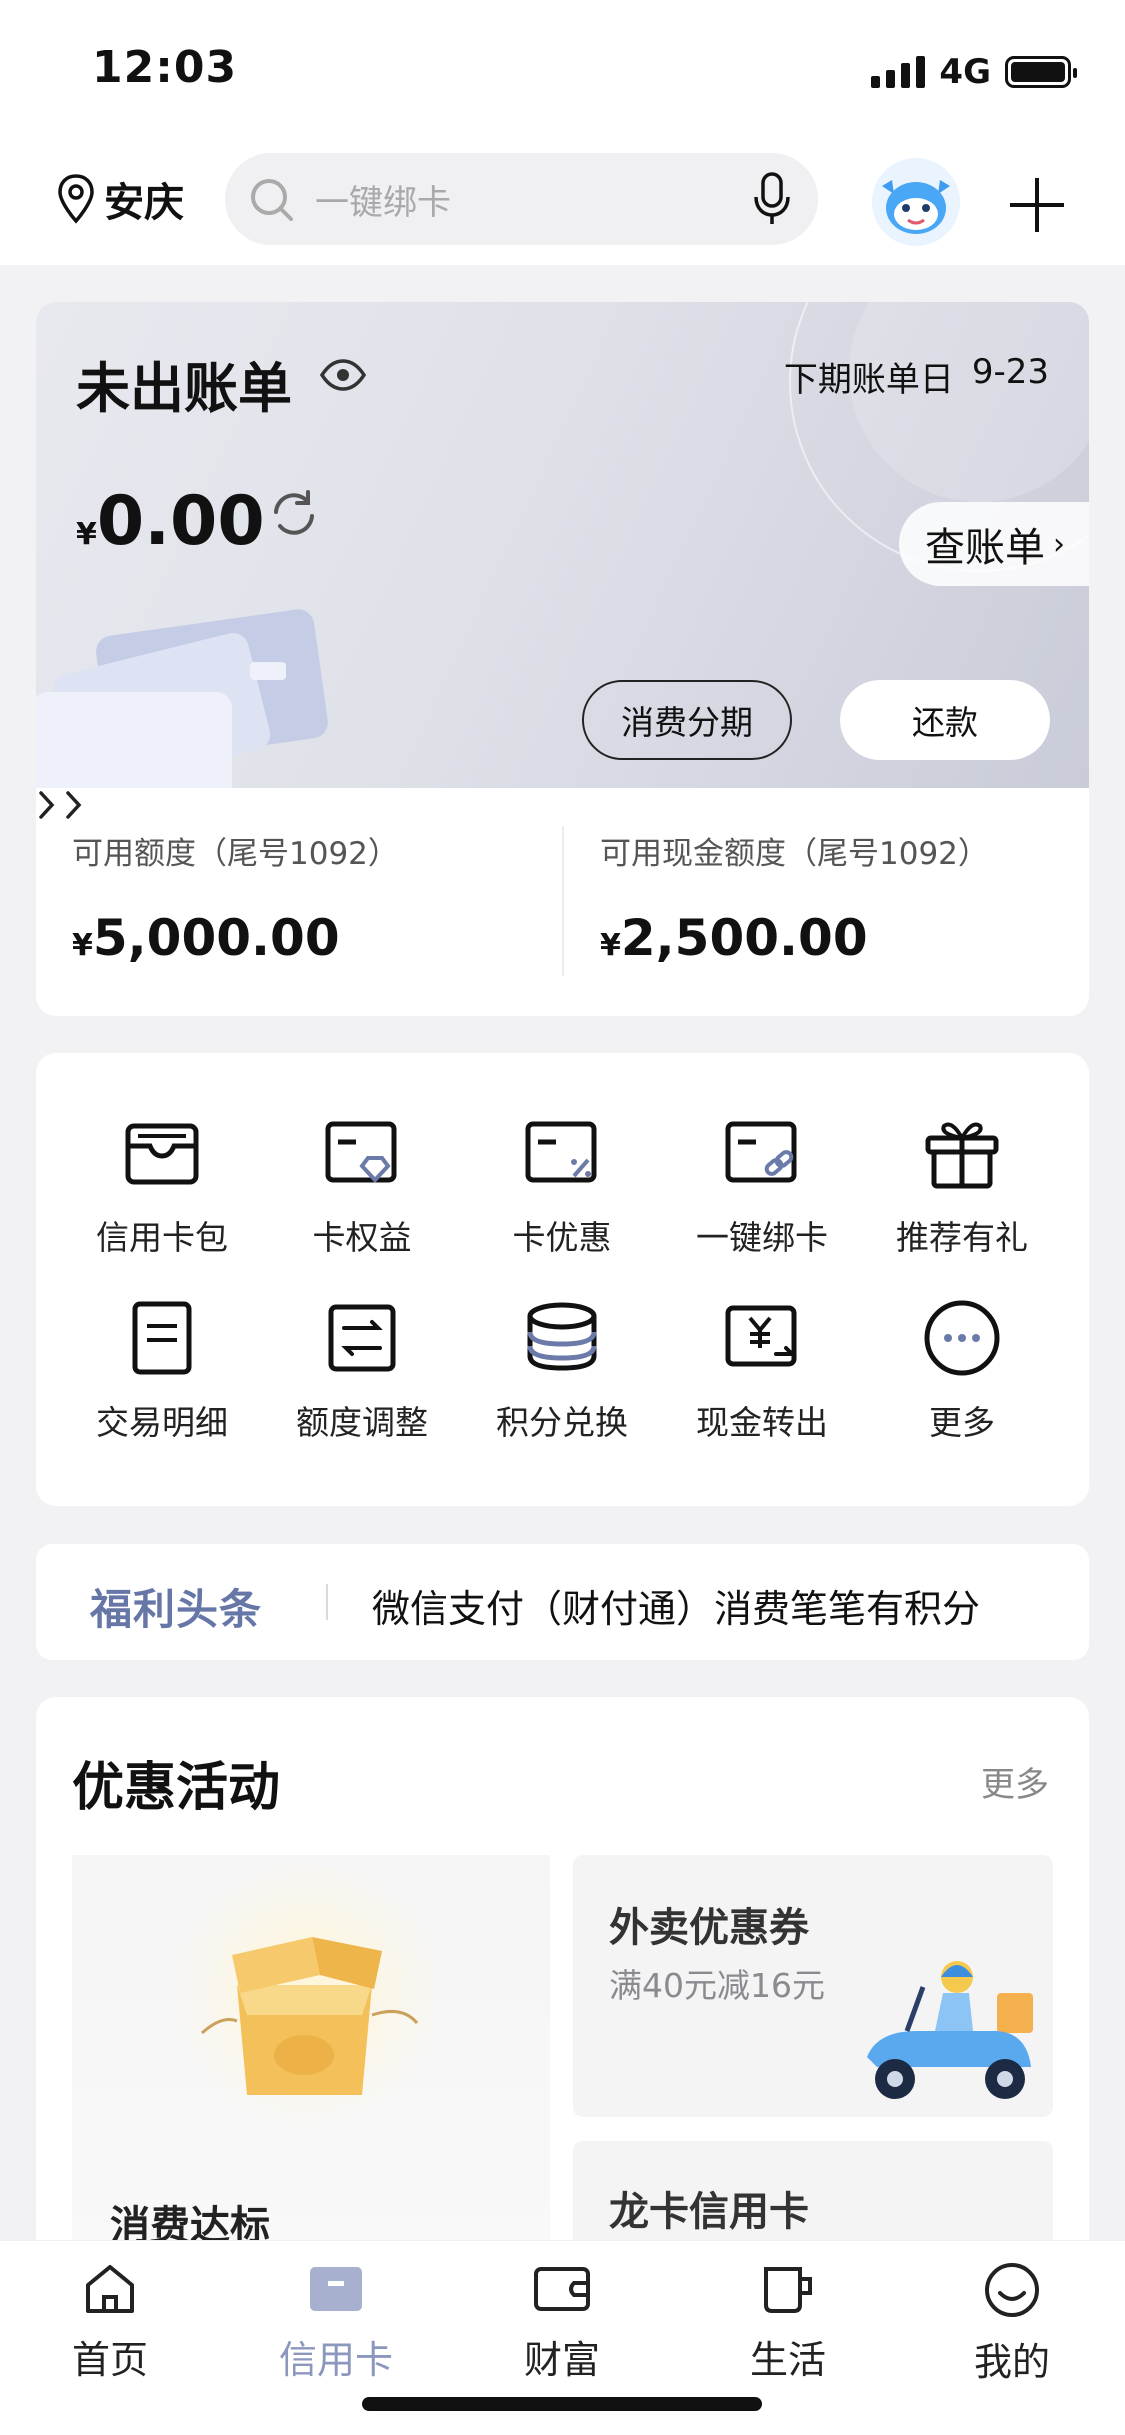  I want to click on signal-icon, so click(898, 72).